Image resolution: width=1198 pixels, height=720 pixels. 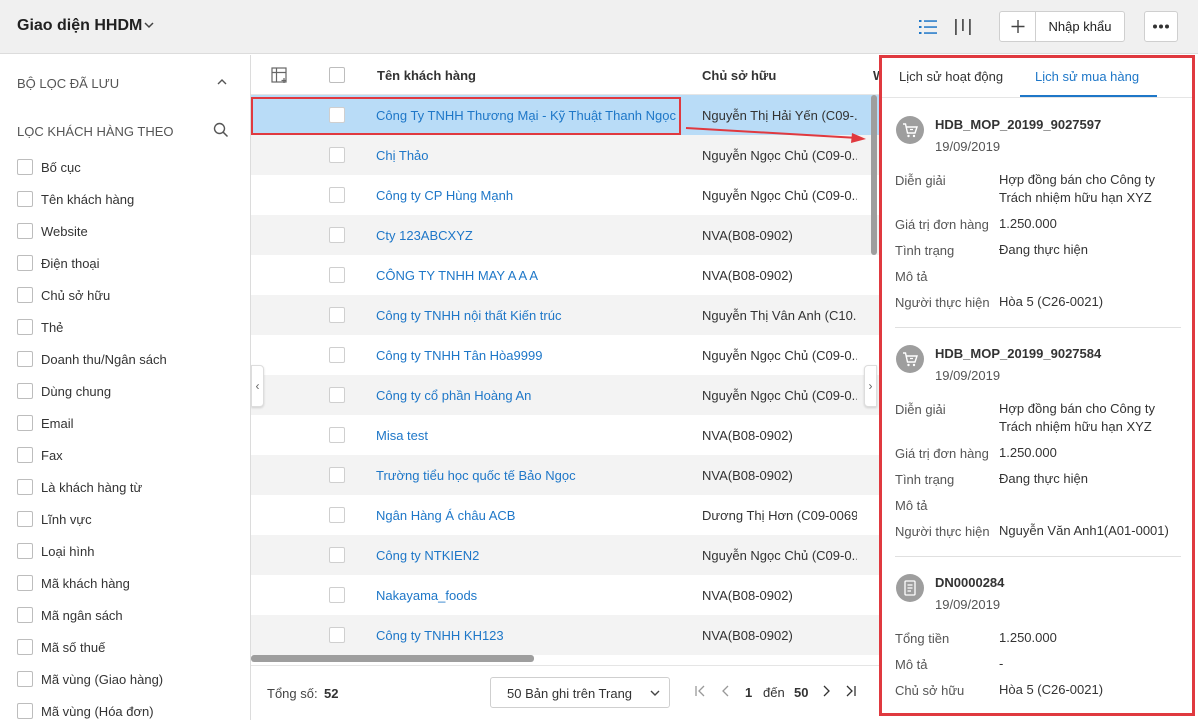 What do you see at coordinates (132, 199) in the screenshot?
I see `filter-option: Tên khách hàng` at bounding box center [132, 199].